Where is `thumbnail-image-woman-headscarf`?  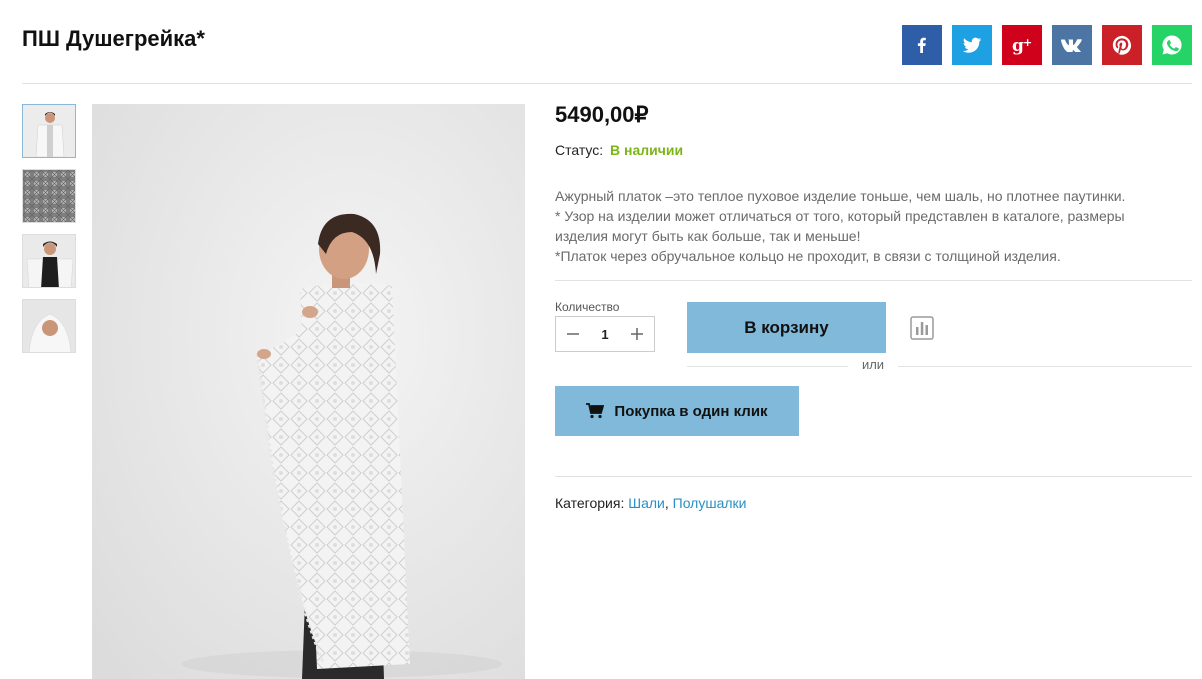 thumbnail-image-woman-headscarf is located at coordinates (49, 326).